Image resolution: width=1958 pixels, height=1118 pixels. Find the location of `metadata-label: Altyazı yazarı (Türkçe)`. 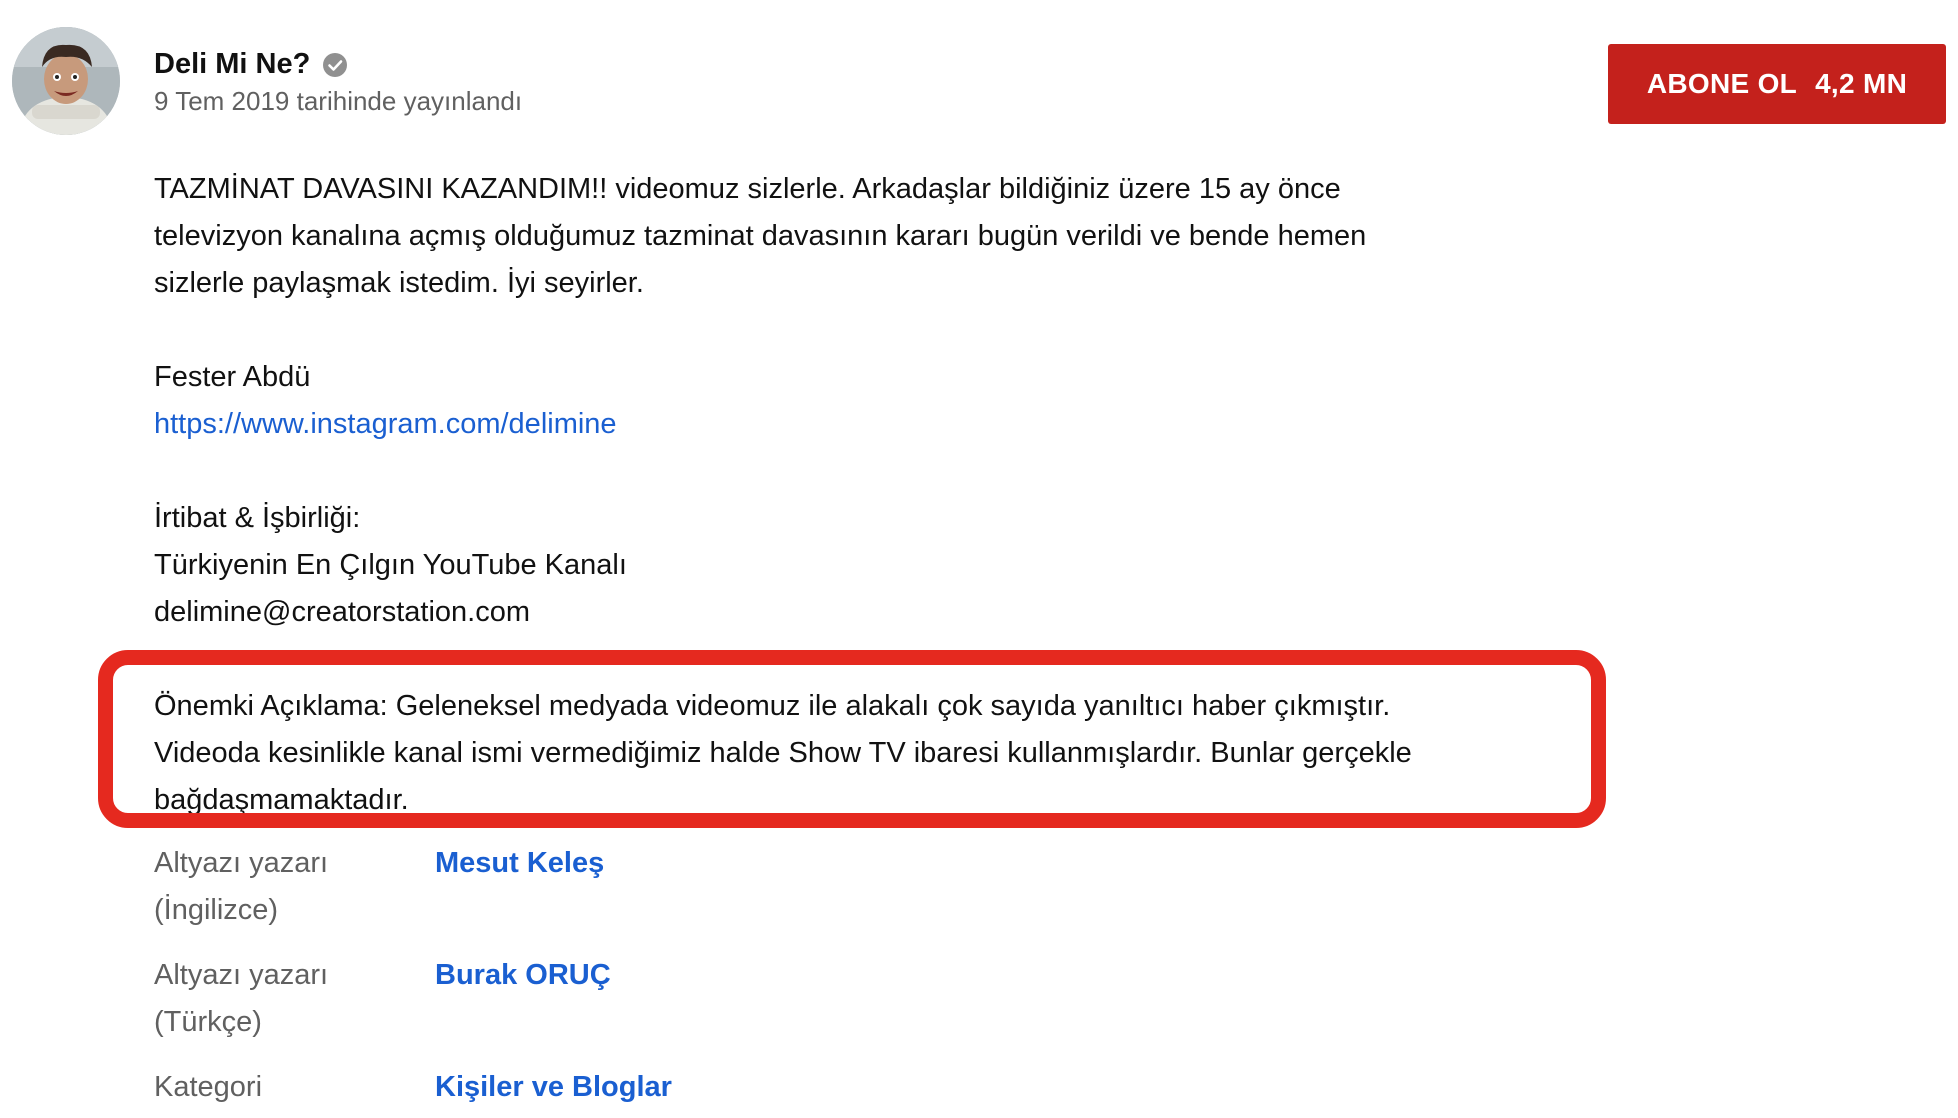

metadata-label: Altyazı yazarı (Türkçe) is located at coordinates (241, 998).